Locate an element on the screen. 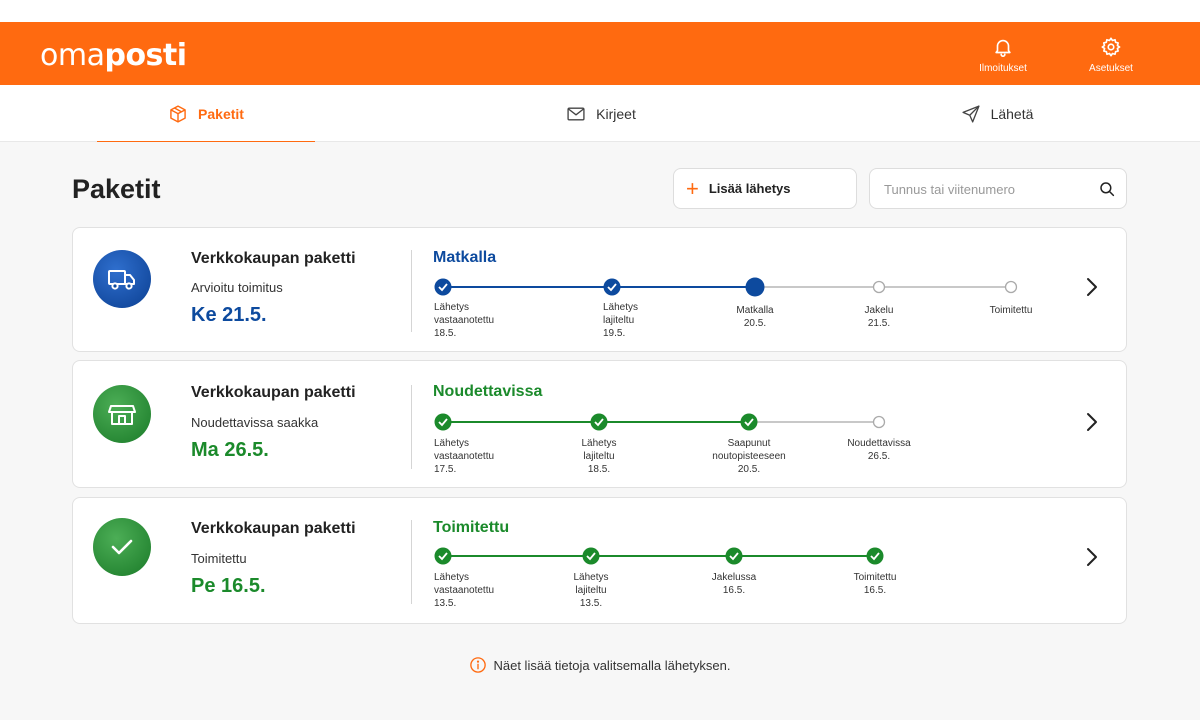 The width and height of the screenshot is (1200, 720). shipment-status: Toimitettu is located at coordinates (471, 527).